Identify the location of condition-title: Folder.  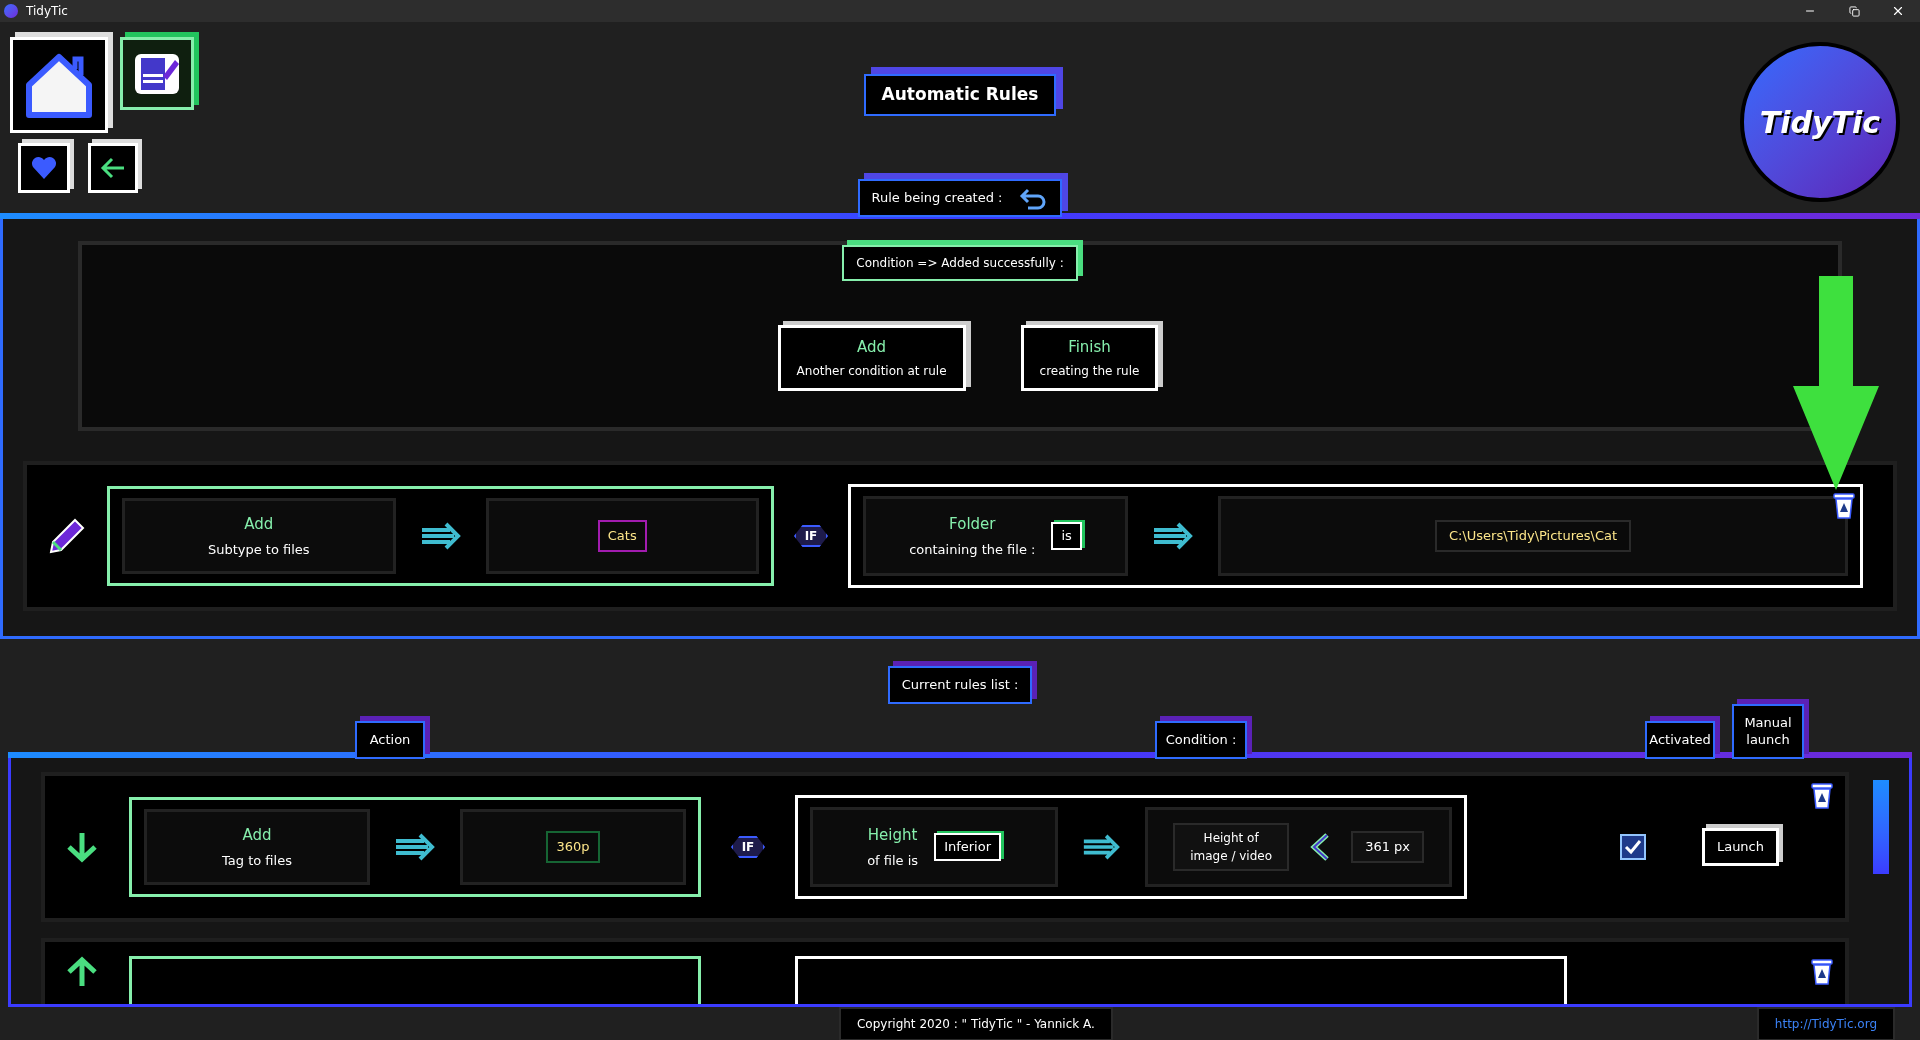
(972, 524).